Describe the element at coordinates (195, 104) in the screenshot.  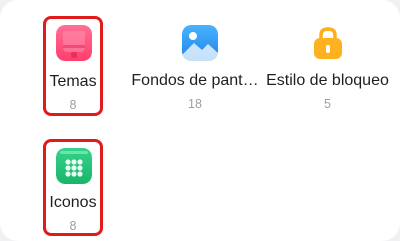
I see `tile-count: 18` at that location.